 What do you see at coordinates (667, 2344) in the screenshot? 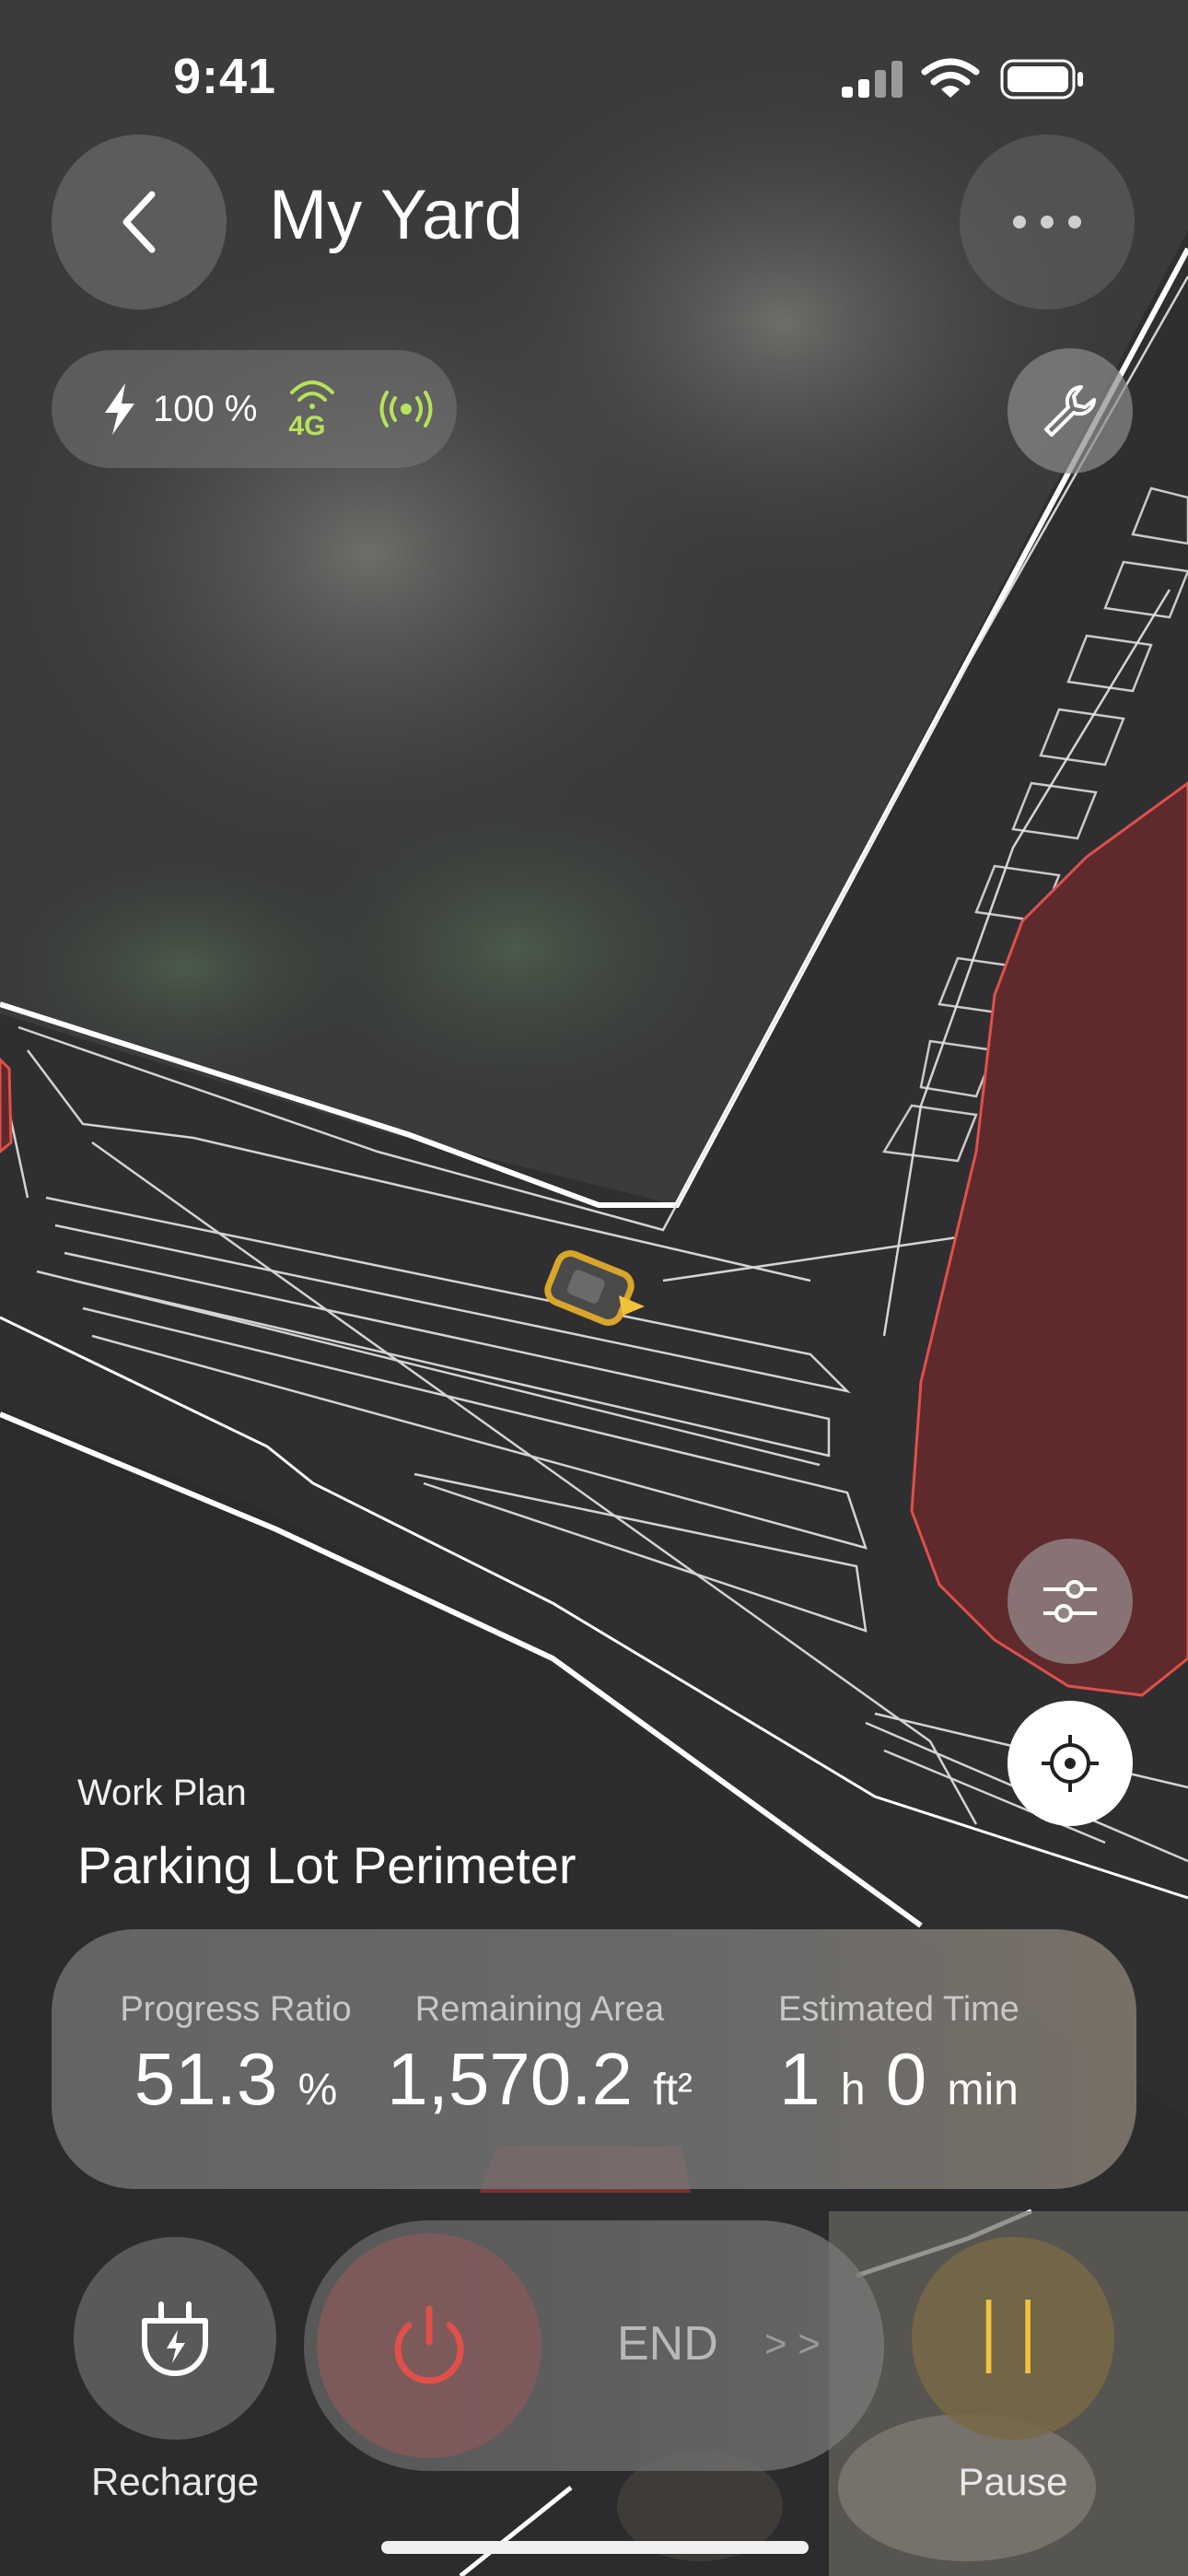
I see `end-slider-label: END` at bounding box center [667, 2344].